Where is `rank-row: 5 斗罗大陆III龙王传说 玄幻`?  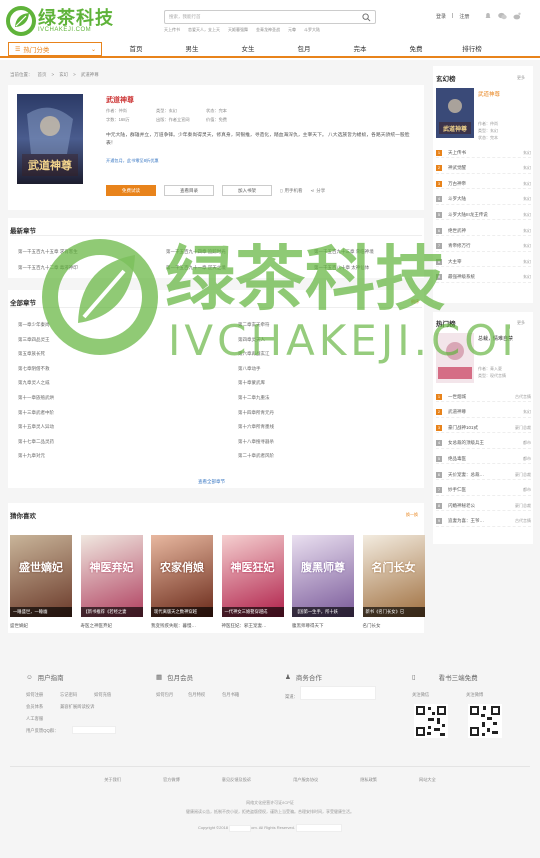
rank-row: 5 斗罗大陆III龙王传说 玄幻 is located at coordinates (483, 215).